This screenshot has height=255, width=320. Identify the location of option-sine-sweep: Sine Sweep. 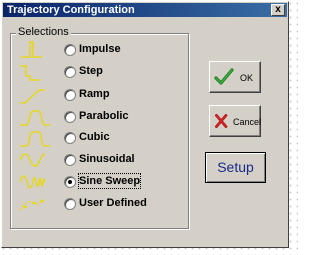
(103, 182).